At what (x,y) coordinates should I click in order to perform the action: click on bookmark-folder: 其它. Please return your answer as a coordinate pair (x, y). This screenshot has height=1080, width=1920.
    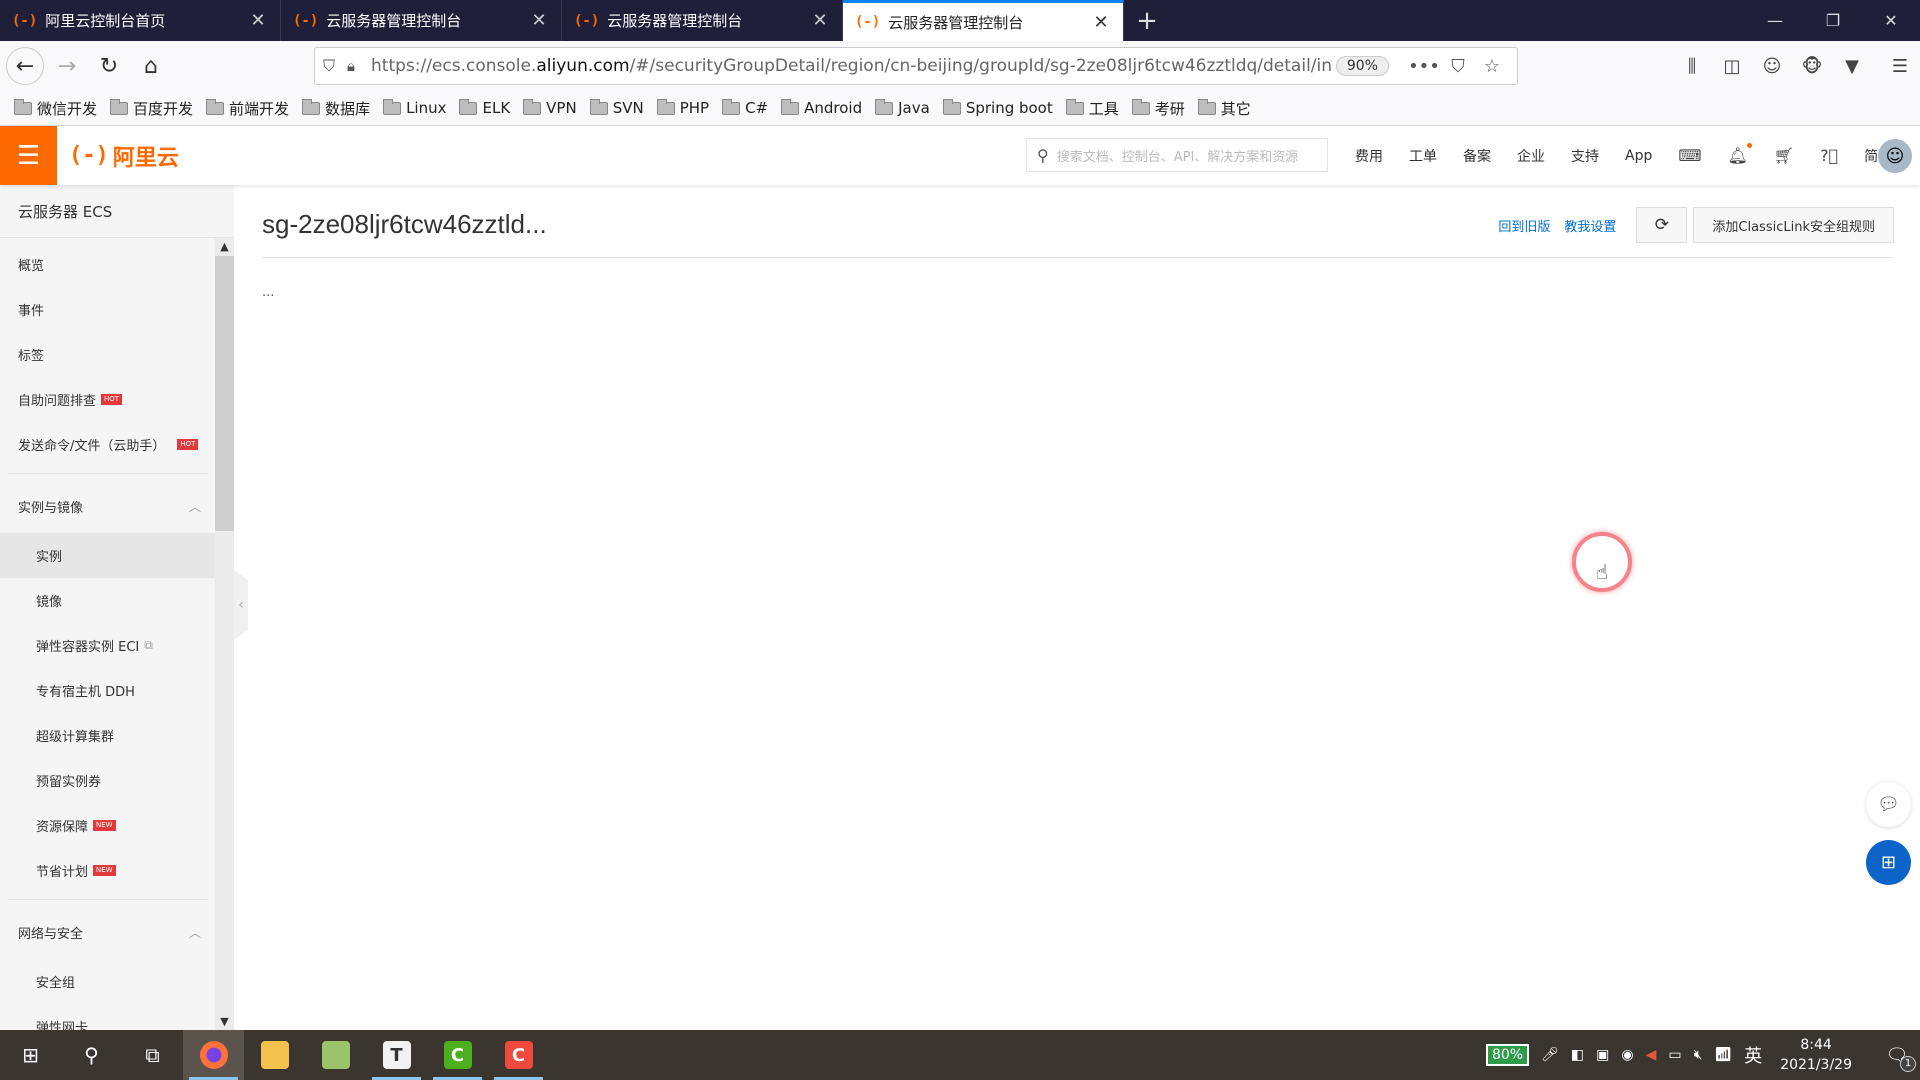
    Looking at the image, I should click on (1224, 108).